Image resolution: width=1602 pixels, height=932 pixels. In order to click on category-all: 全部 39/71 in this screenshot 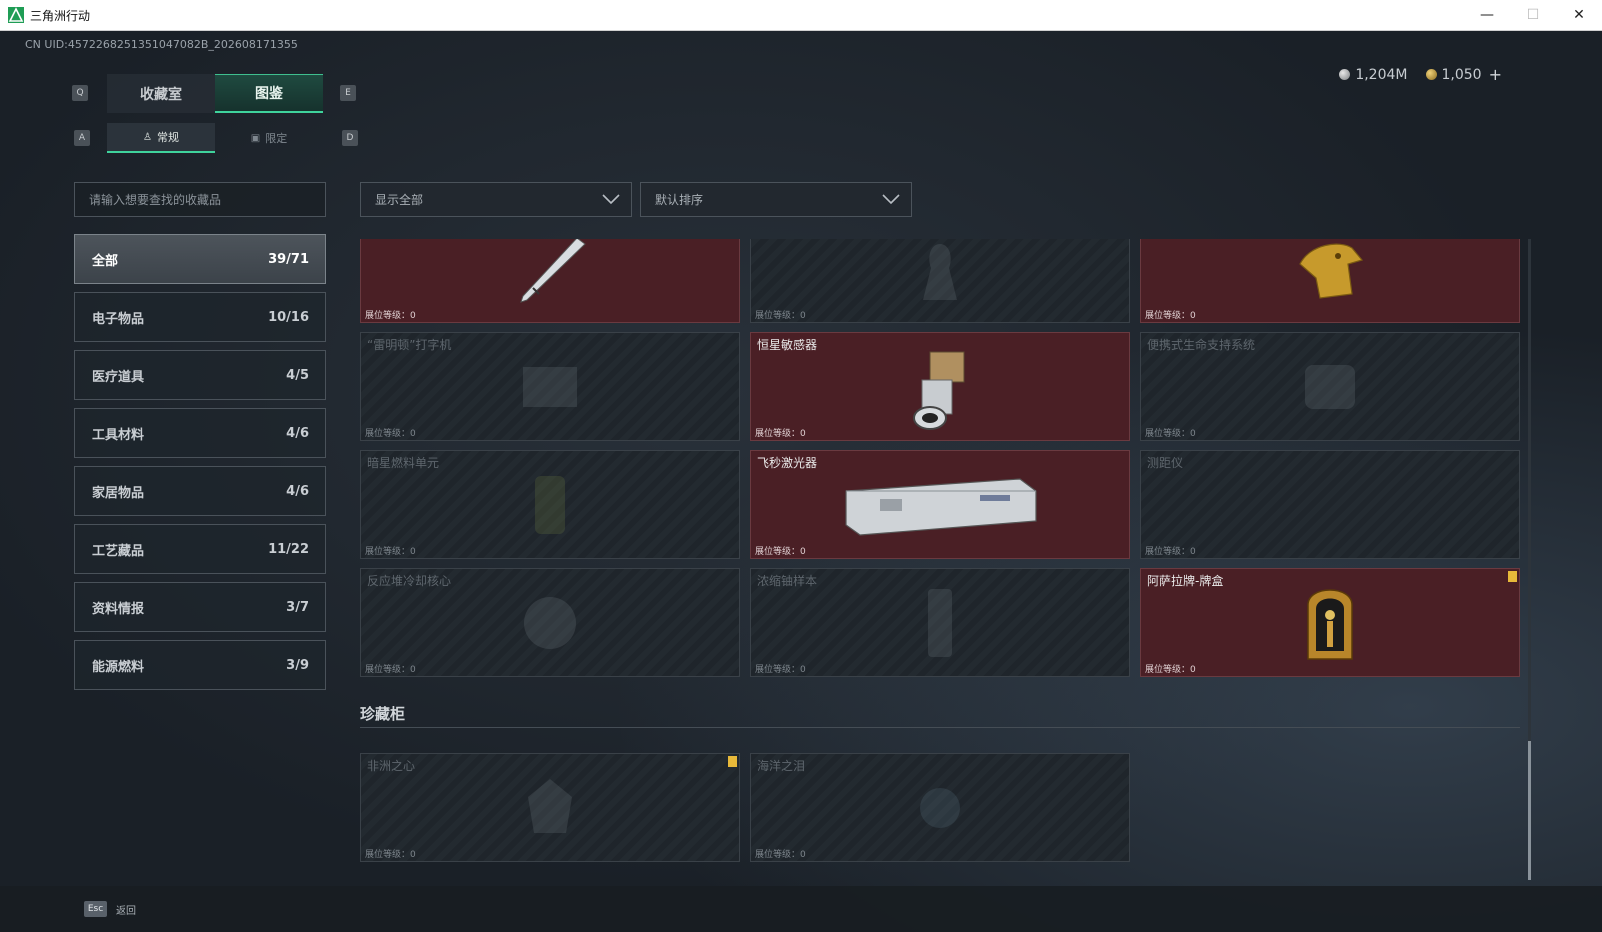, I will do `click(200, 259)`.